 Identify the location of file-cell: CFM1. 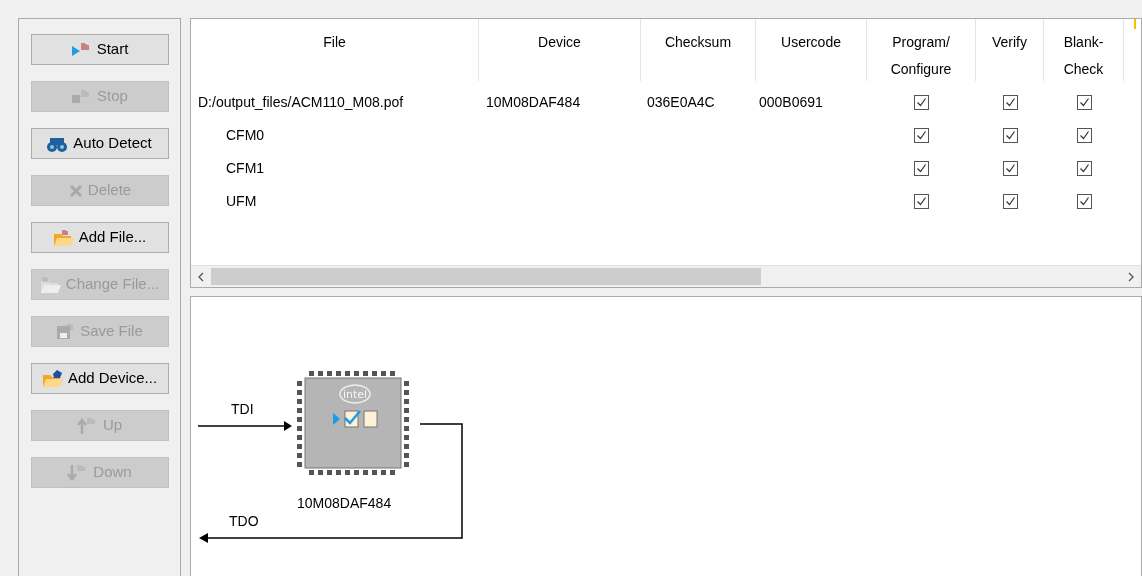
(245, 168).